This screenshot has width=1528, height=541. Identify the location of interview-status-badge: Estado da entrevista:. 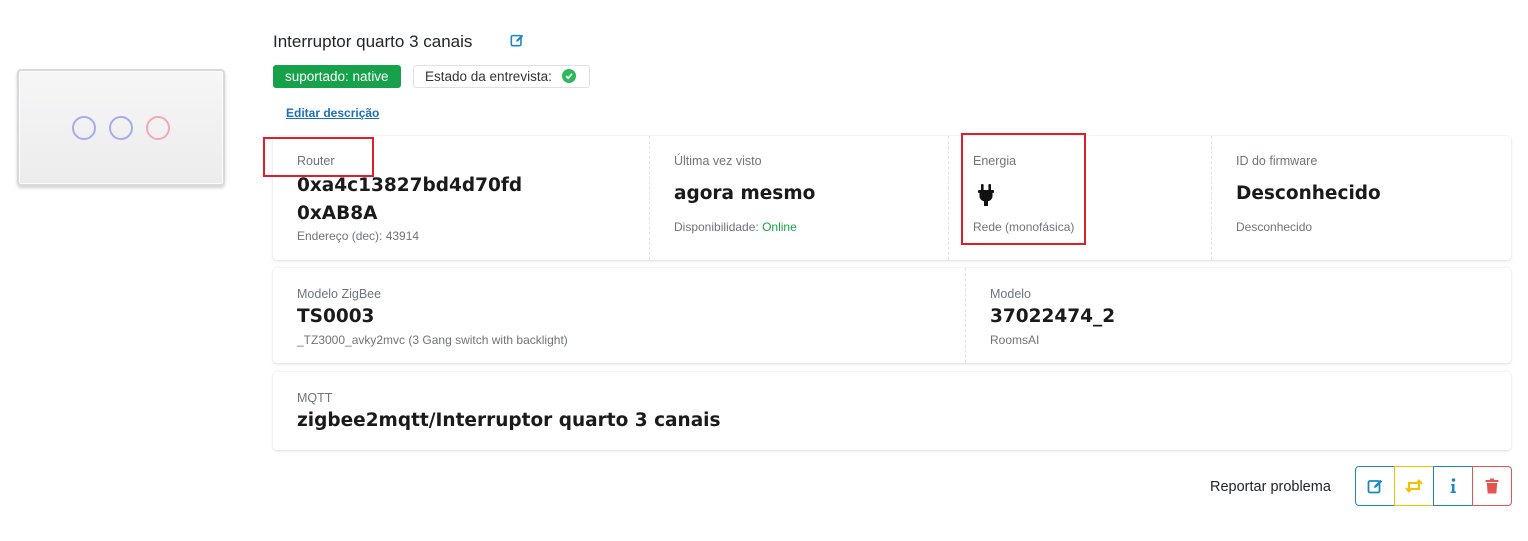
(501, 76).